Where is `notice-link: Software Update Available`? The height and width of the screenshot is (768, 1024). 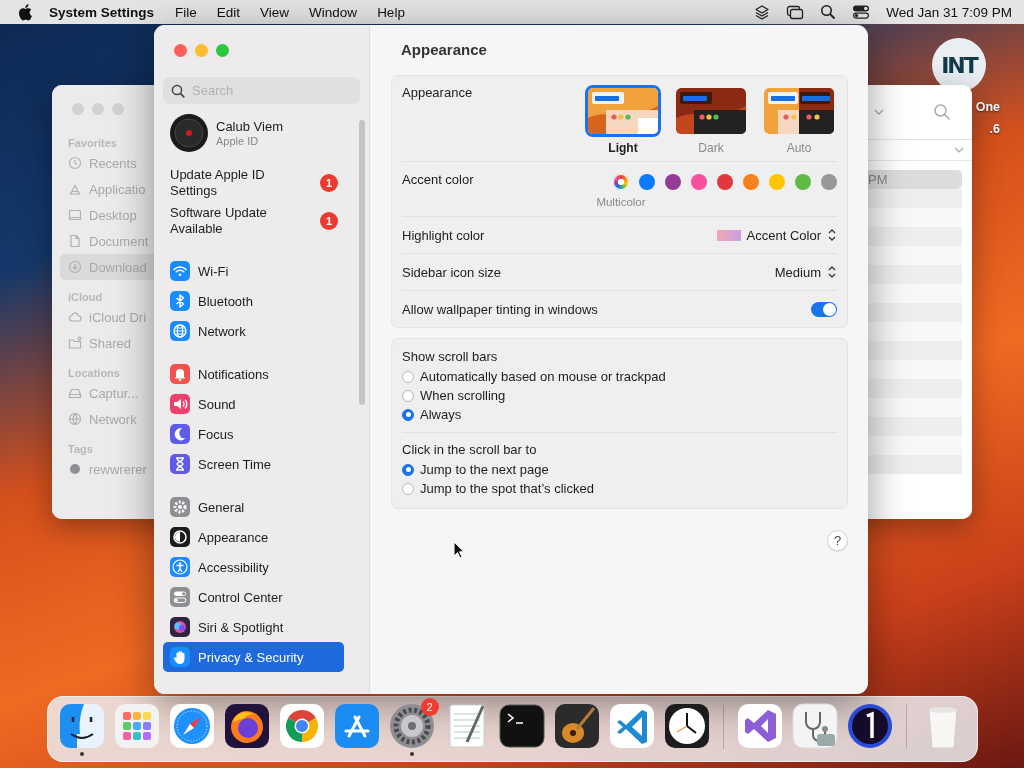 notice-link: Software Update Available is located at coordinates (234, 221).